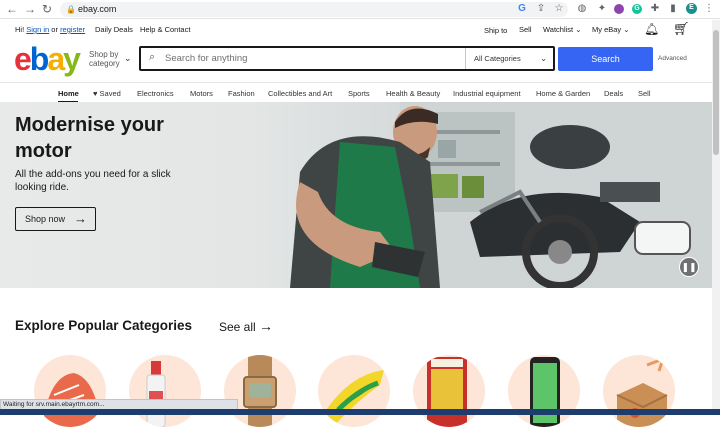  What do you see at coordinates (39, 59) in the screenshot?
I see `logo-letter-b: b` at bounding box center [39, 59].